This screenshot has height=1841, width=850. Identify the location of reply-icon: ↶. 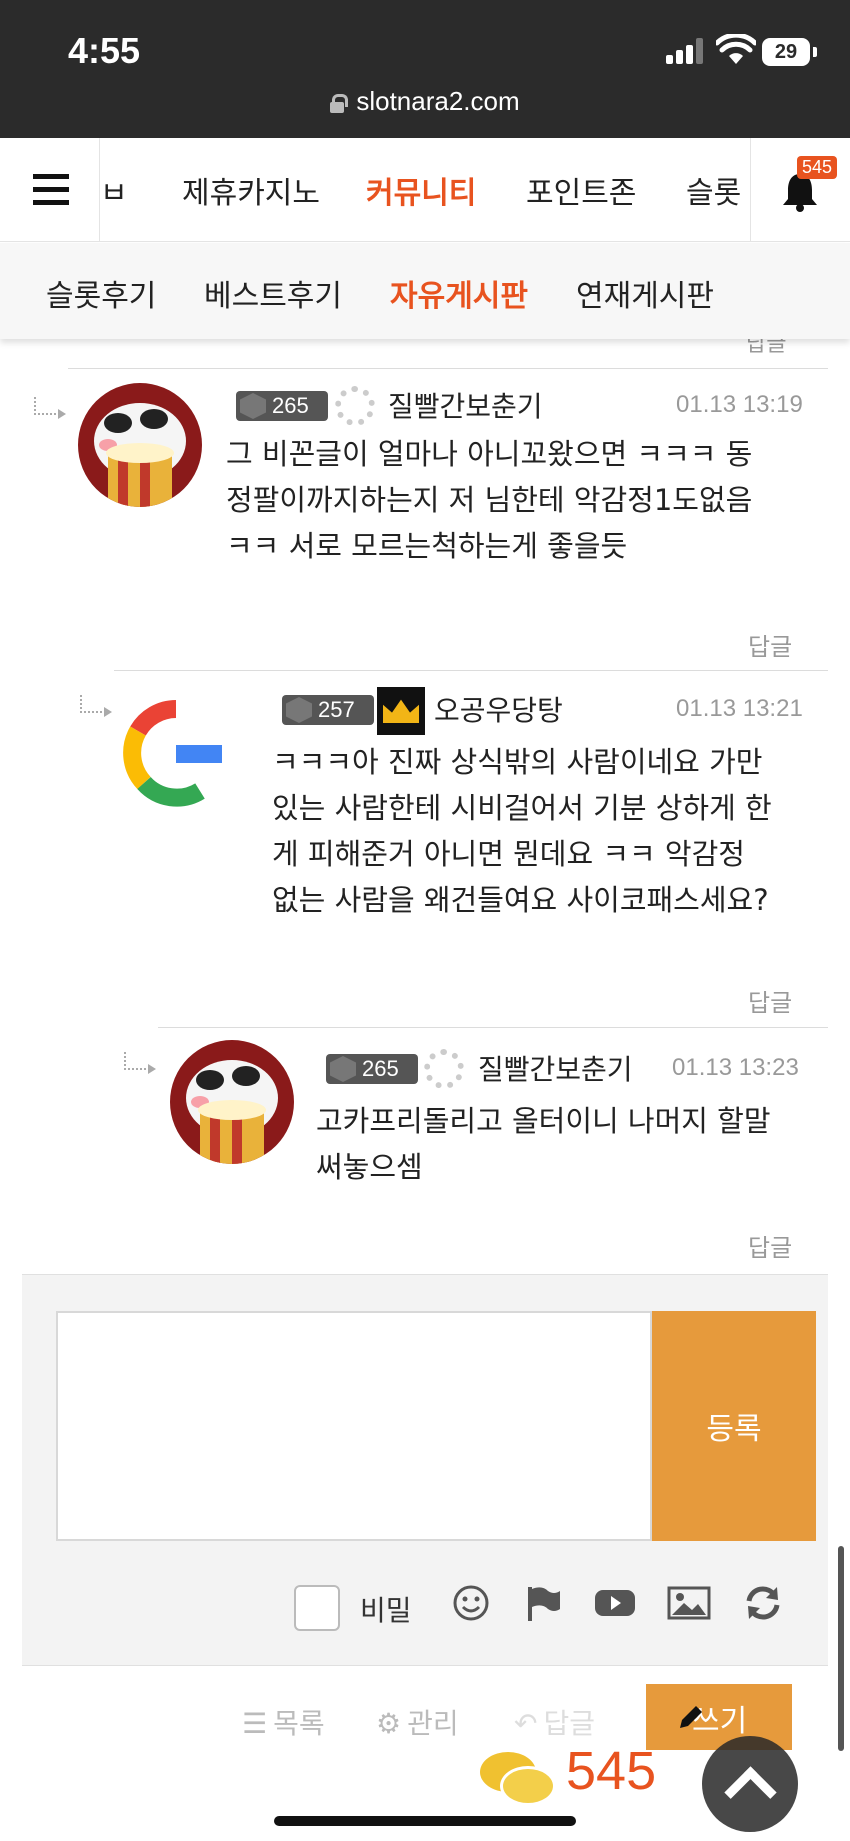
(526, 1723).